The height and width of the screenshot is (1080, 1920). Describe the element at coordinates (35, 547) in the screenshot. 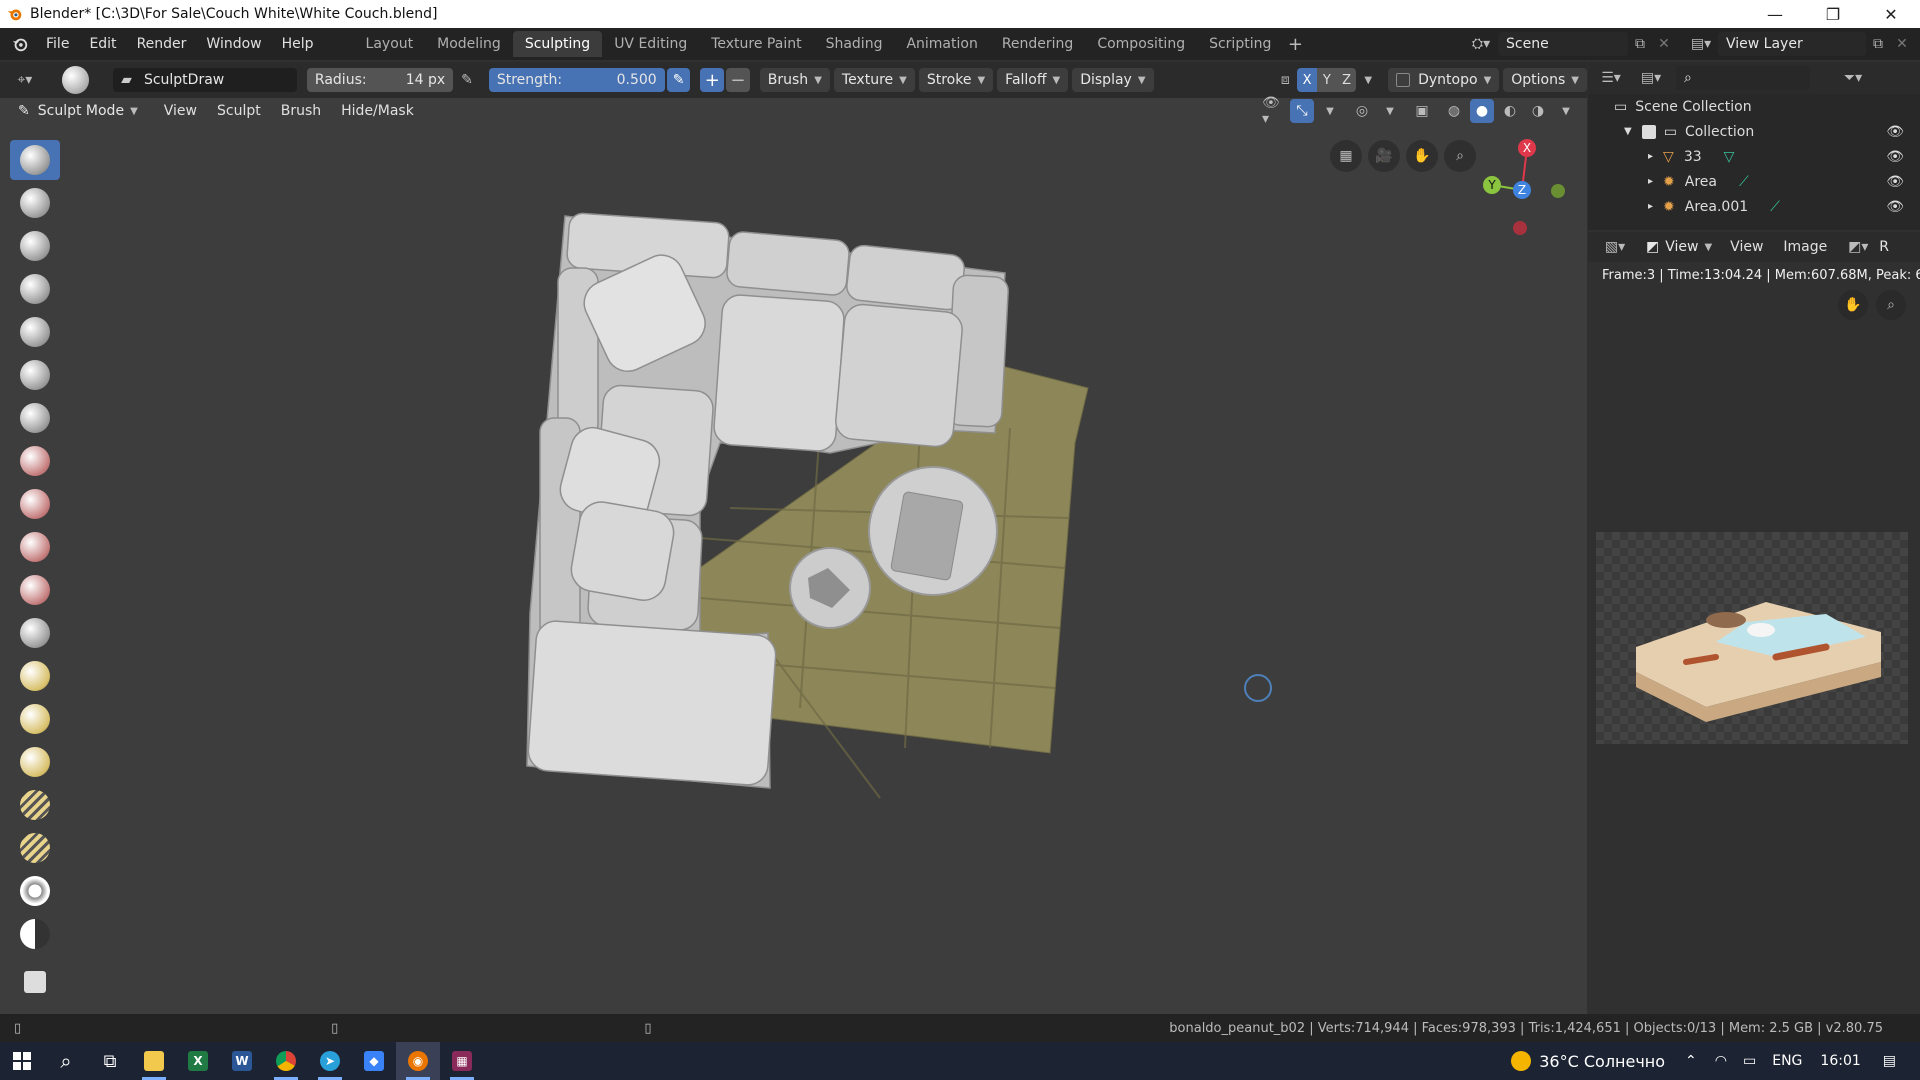

I see `fill-tool-button` at that location.